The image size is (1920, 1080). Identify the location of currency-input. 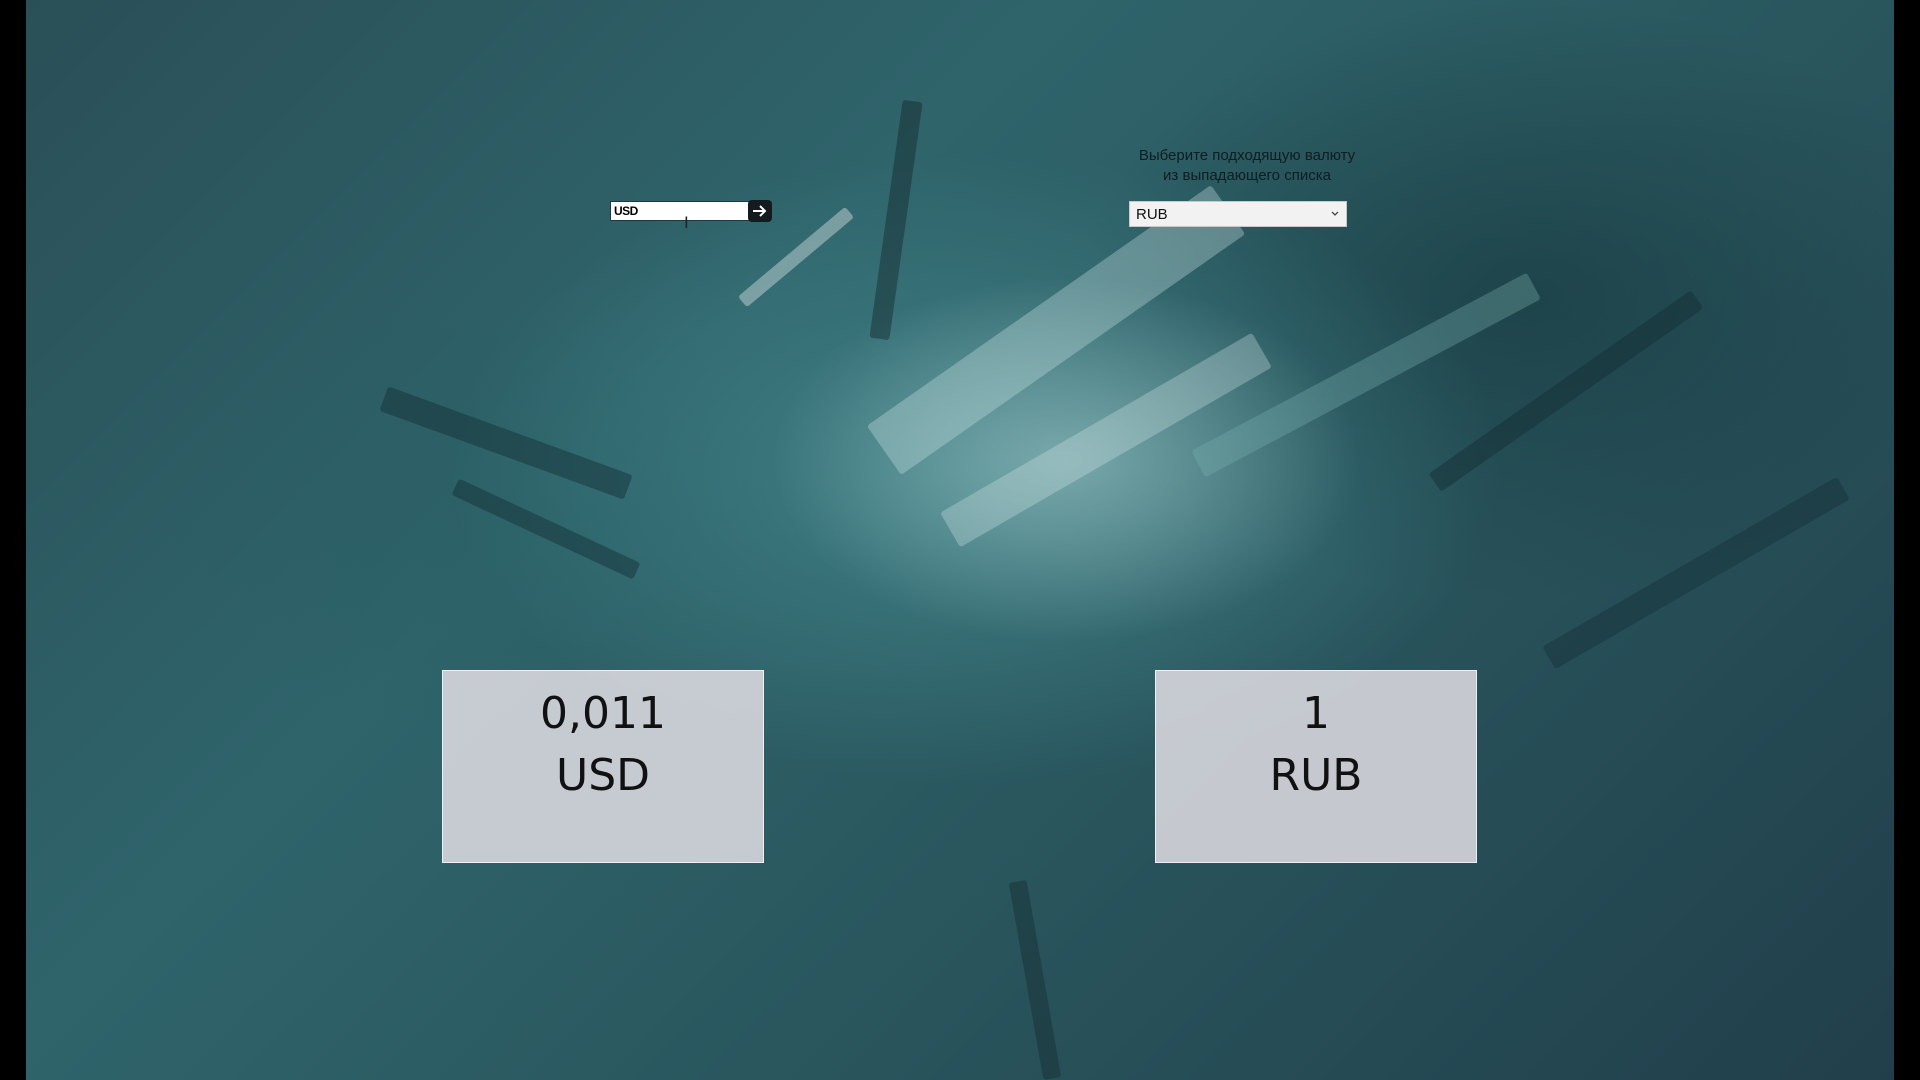
(680, 211).